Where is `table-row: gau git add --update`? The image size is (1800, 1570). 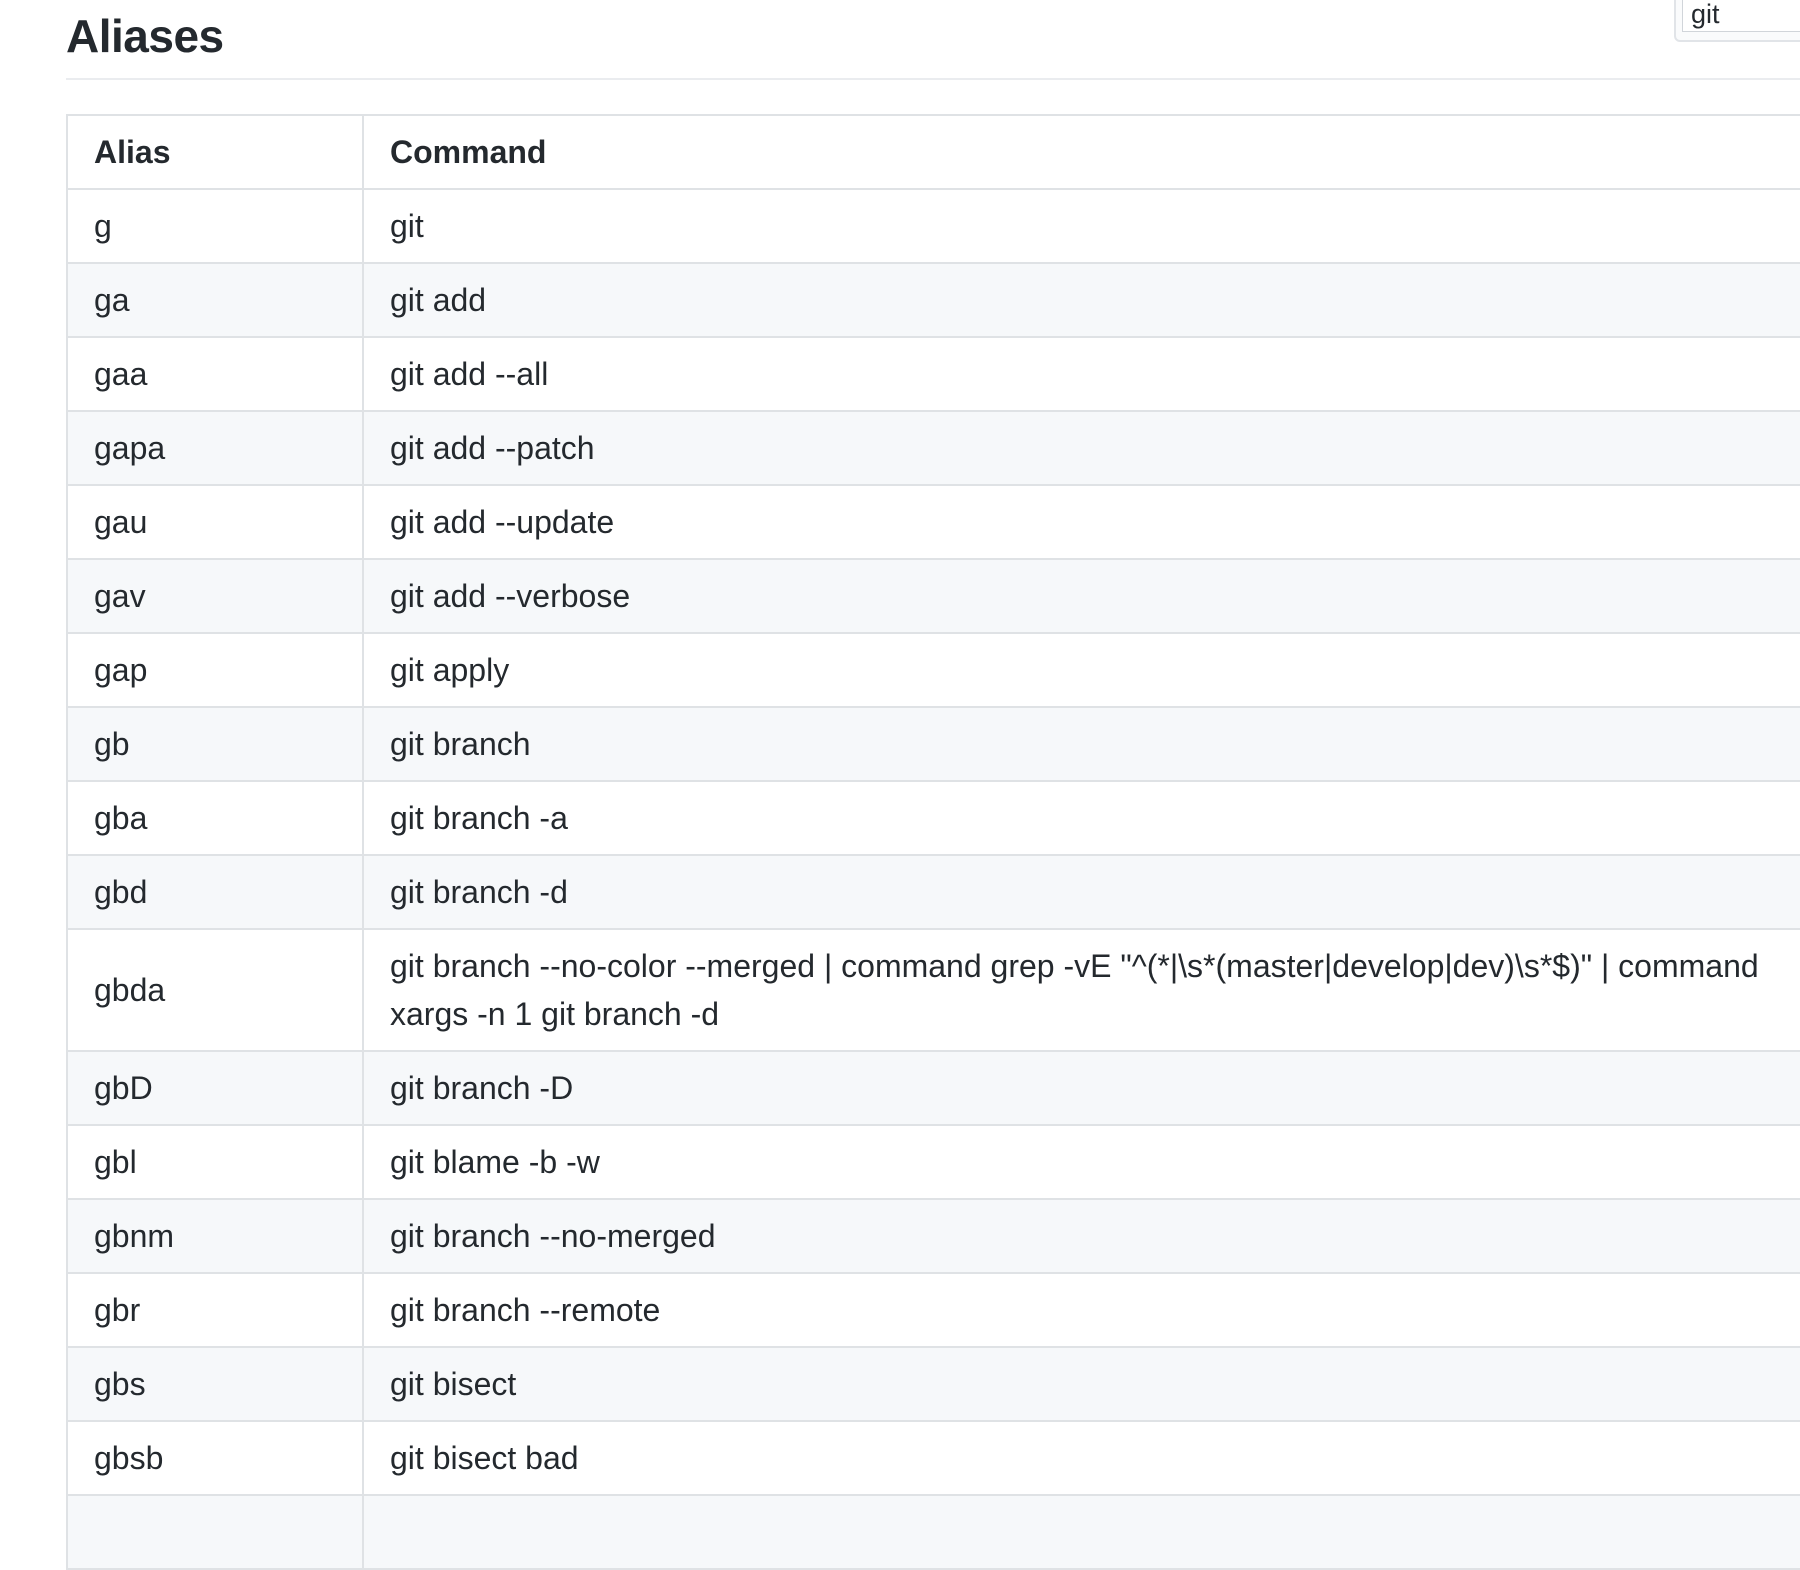 table-row: gau git add --update is located at coordinates (933, 522).